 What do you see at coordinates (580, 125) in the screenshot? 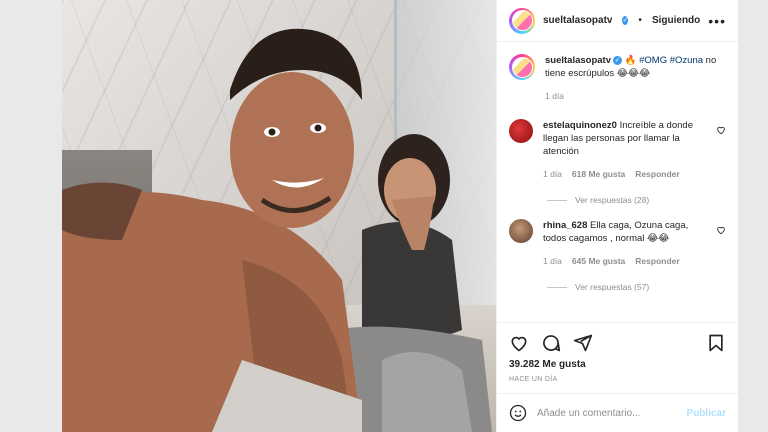
I see `commenter-username: estelaquinonez0` at bounding box center [580, 125].